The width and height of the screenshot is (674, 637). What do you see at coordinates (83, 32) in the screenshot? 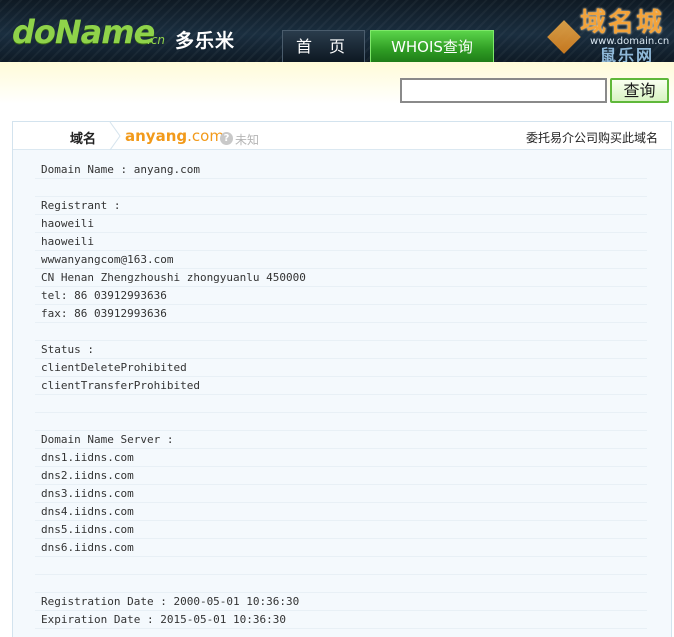
I see `site-logo: doName` at bounding box center [83, 32].